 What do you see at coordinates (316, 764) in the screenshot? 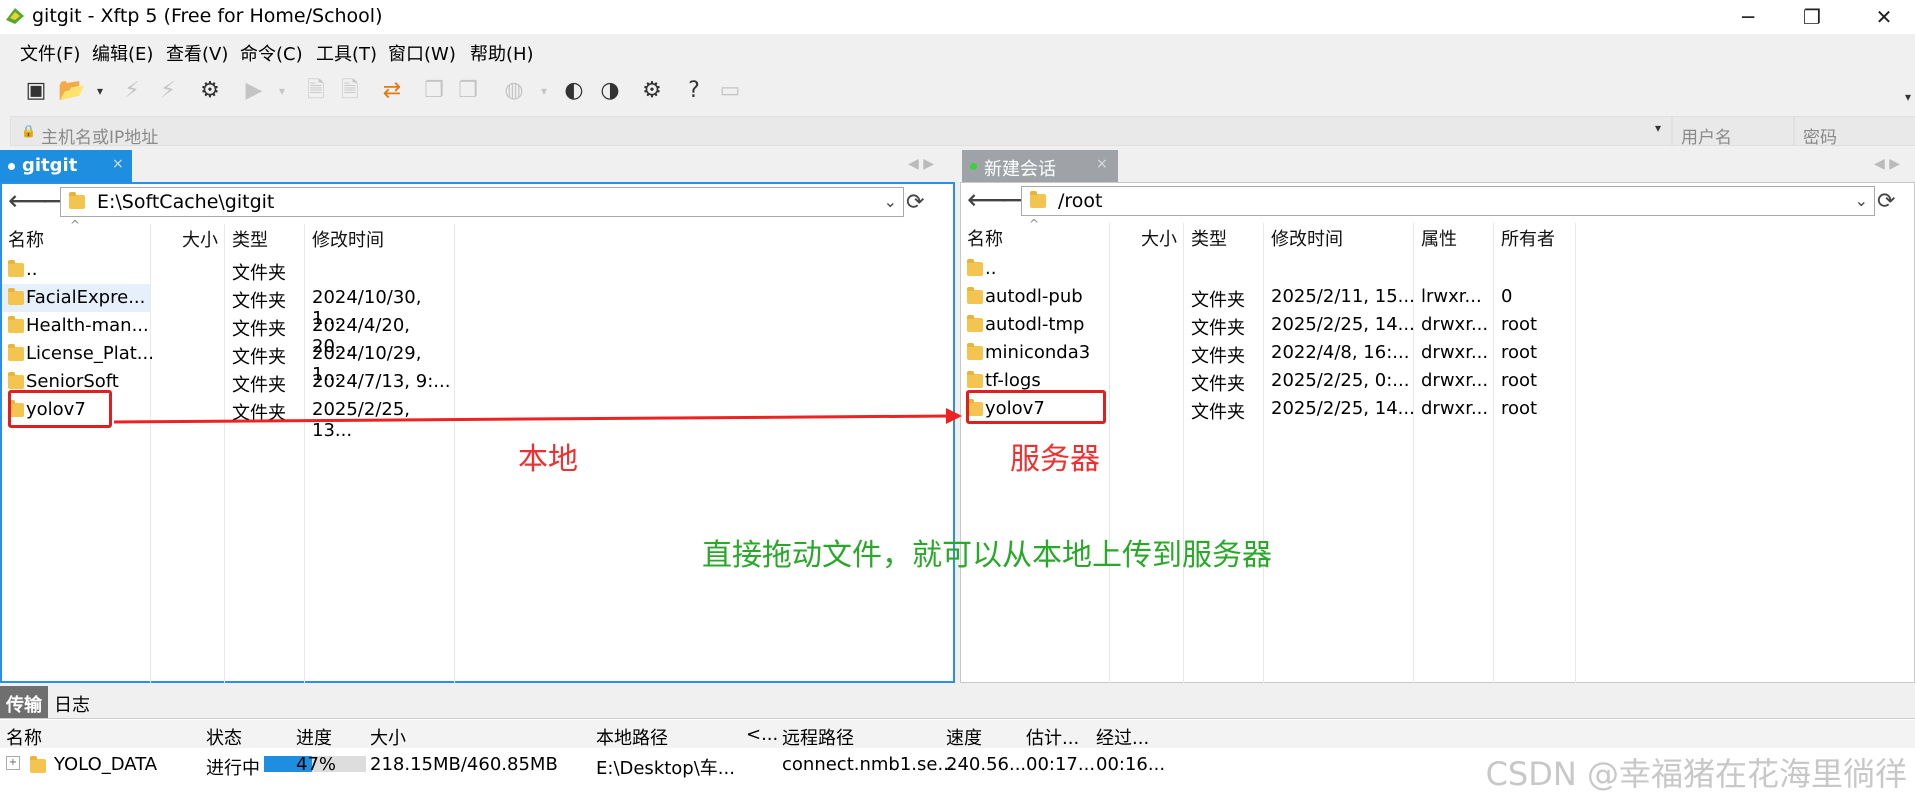
I see `progress-text: 47%` at bounding box center [316, 764].